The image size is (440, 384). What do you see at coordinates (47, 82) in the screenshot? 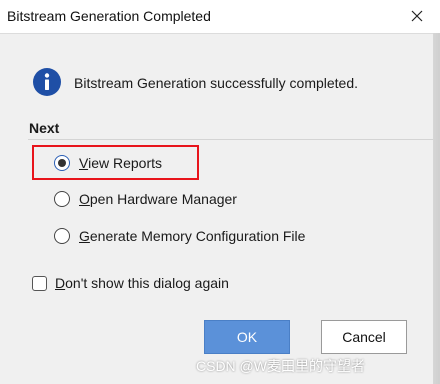
I see `info-icon` at bounding box center [47, 82].